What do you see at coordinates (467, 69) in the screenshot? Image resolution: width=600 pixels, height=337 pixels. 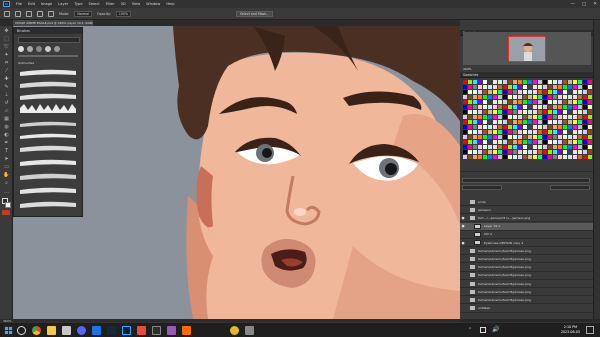 I see `navigator-zoom-value: 469%` at bounding box center [467, 69].